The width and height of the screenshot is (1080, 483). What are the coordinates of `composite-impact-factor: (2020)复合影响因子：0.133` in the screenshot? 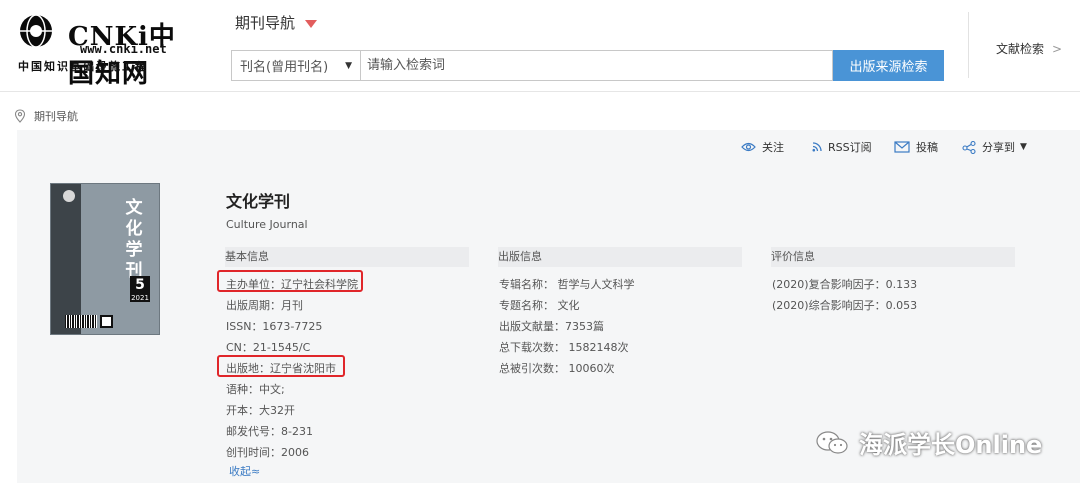 It's located at (845, 284).